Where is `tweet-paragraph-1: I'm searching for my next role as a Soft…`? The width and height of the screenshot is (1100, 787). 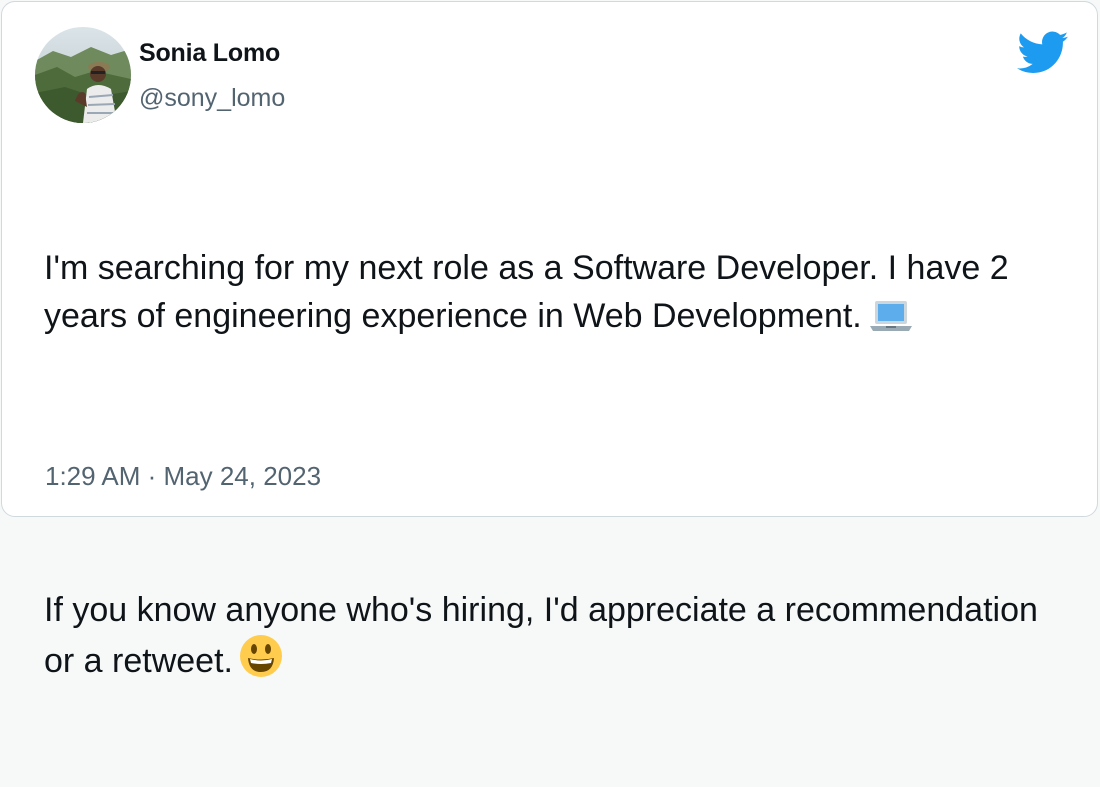
tweet-paragraph-1: I'm searching for my next role as a Soft… is located at coordinates (559, 295).